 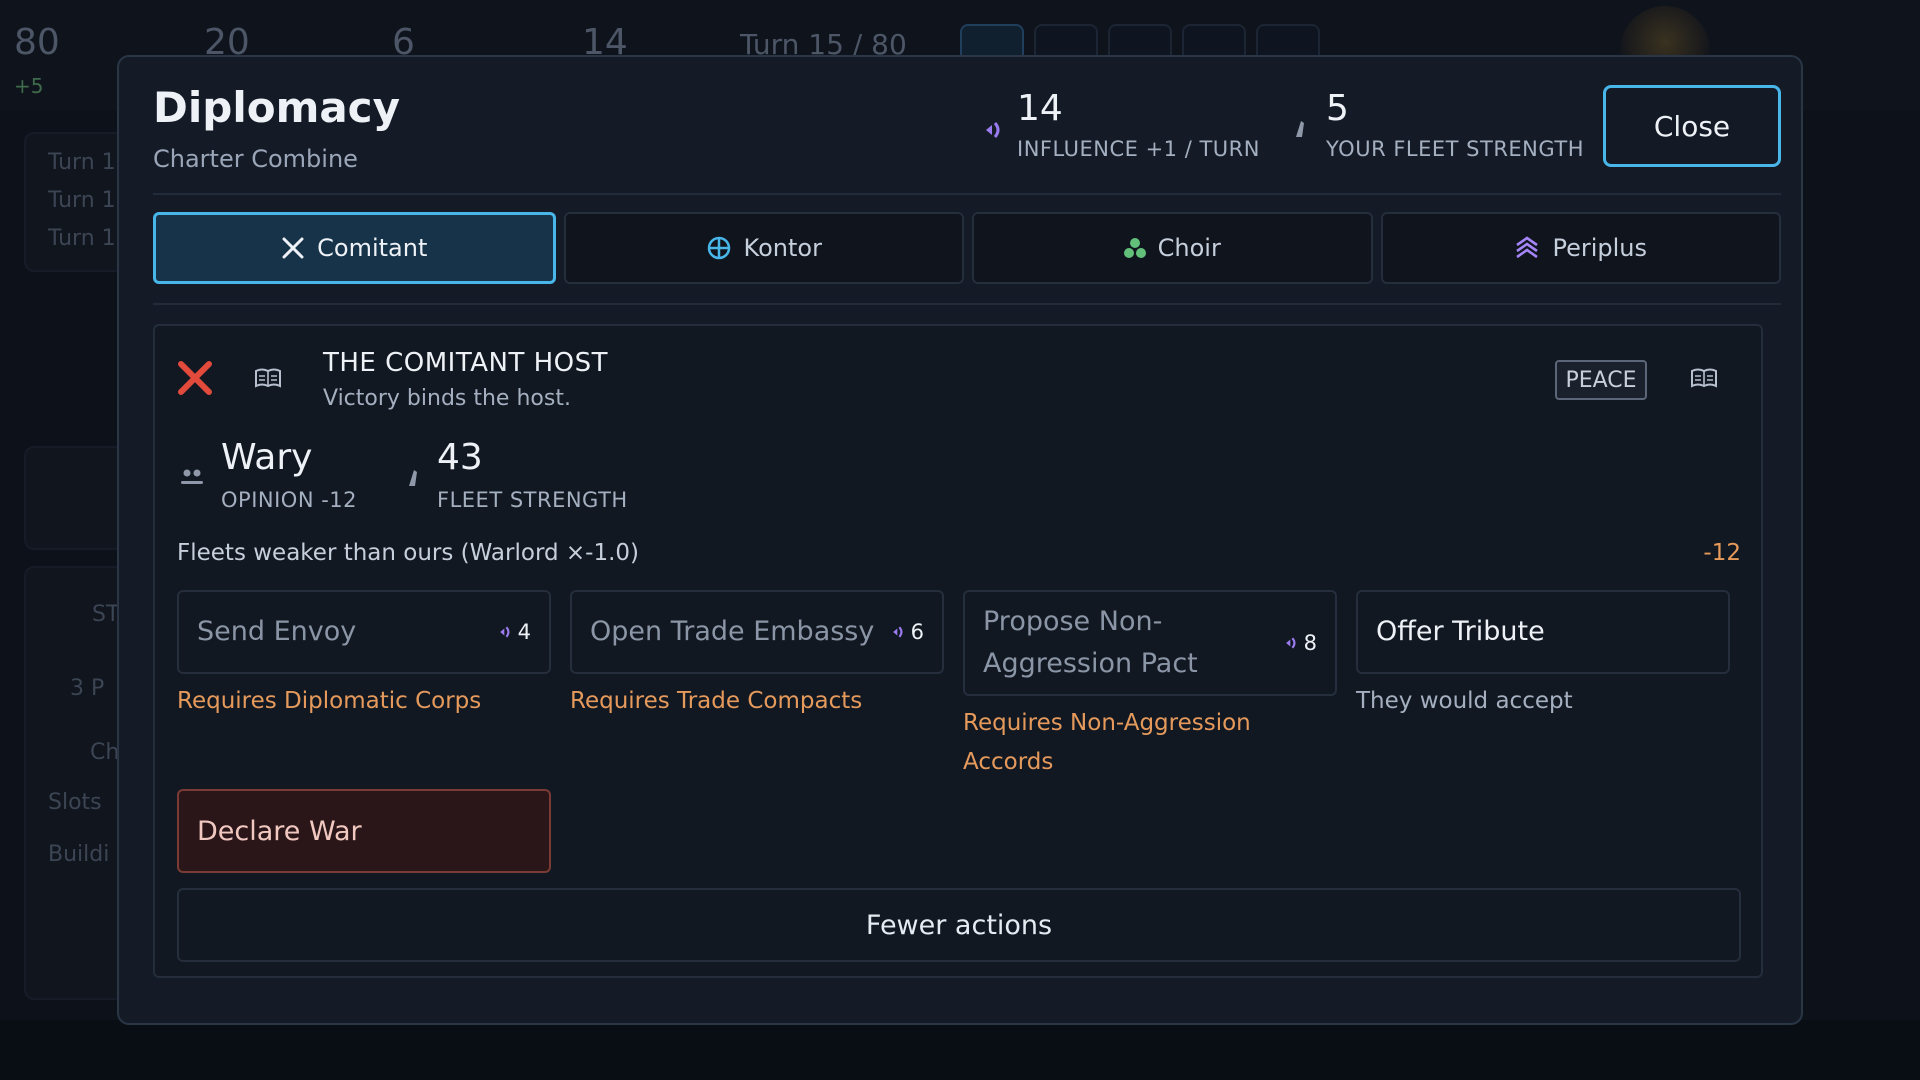 What do you see at coordinates (1138, 149) in the screenshot?
I see `influence-label: INFLUENCE +1 / TURN` at bounding box center [1138, 149].